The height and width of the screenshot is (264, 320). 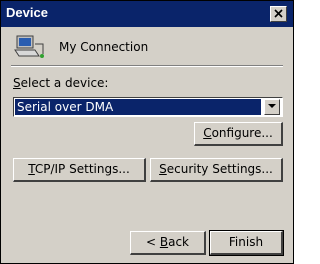 I want to click on select-device-label: Select a device:, so click(x=61, y=83).